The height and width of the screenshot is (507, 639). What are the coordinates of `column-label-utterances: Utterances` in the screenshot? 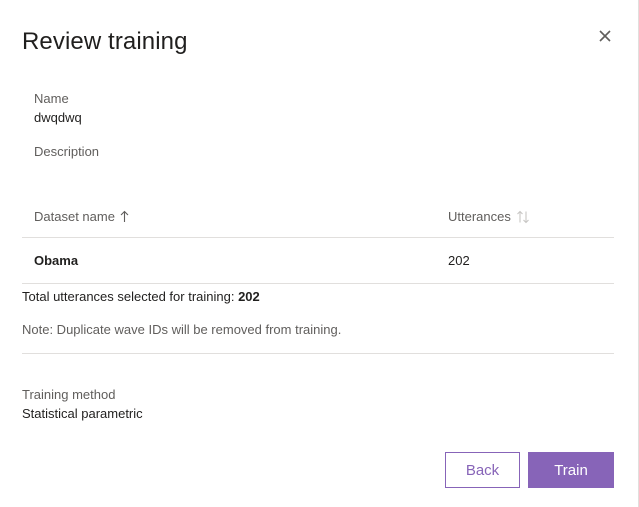 It's located at (479, 216).